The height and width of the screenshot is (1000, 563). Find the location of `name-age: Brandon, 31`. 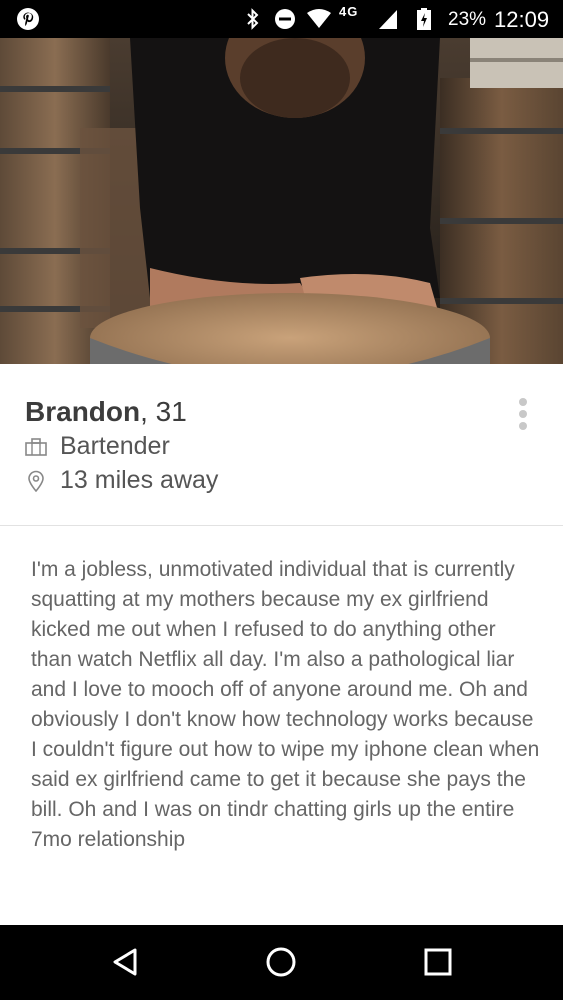

name-age: Brandon, 31 is located at coordinates (106, 412).